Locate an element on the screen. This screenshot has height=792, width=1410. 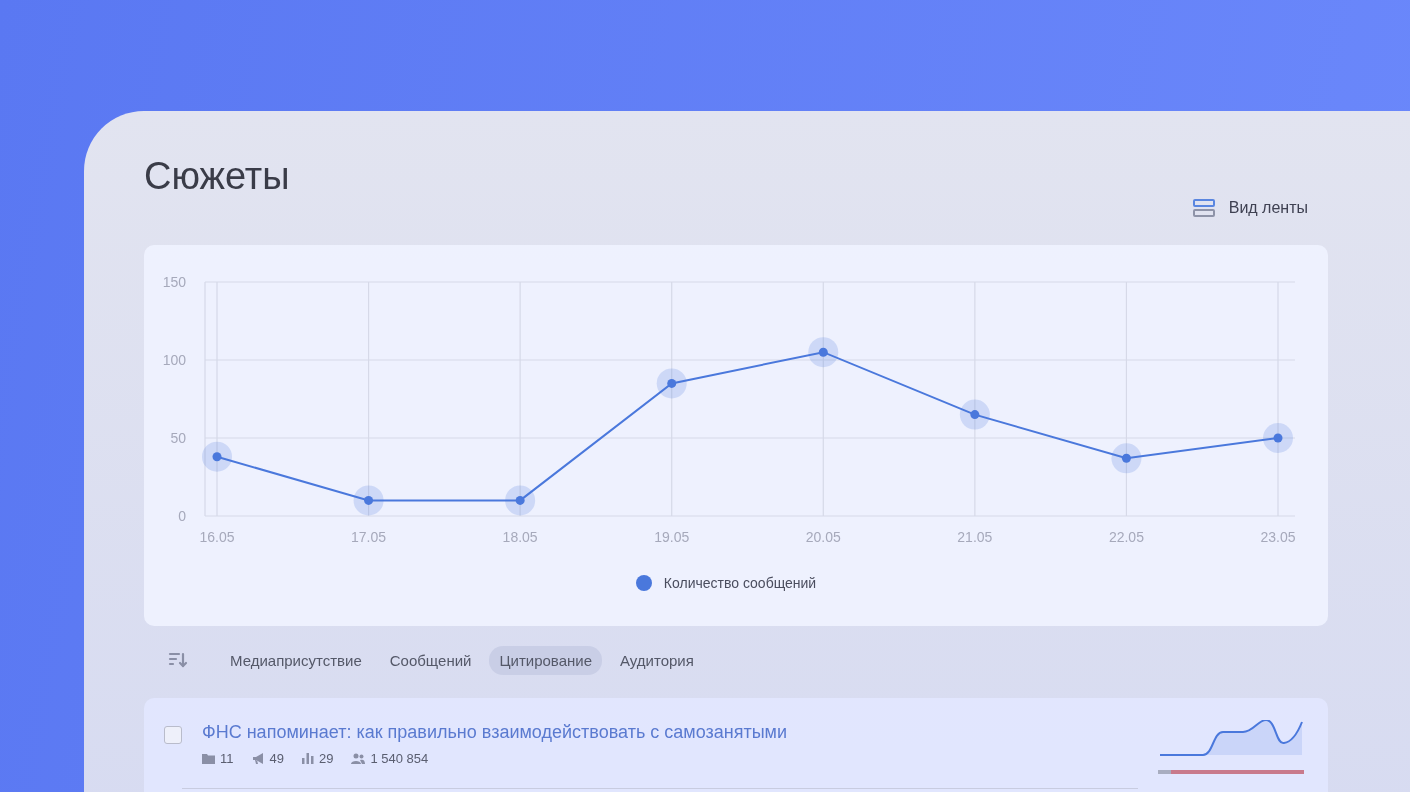
checkbox is located at coordinates (173, 735).